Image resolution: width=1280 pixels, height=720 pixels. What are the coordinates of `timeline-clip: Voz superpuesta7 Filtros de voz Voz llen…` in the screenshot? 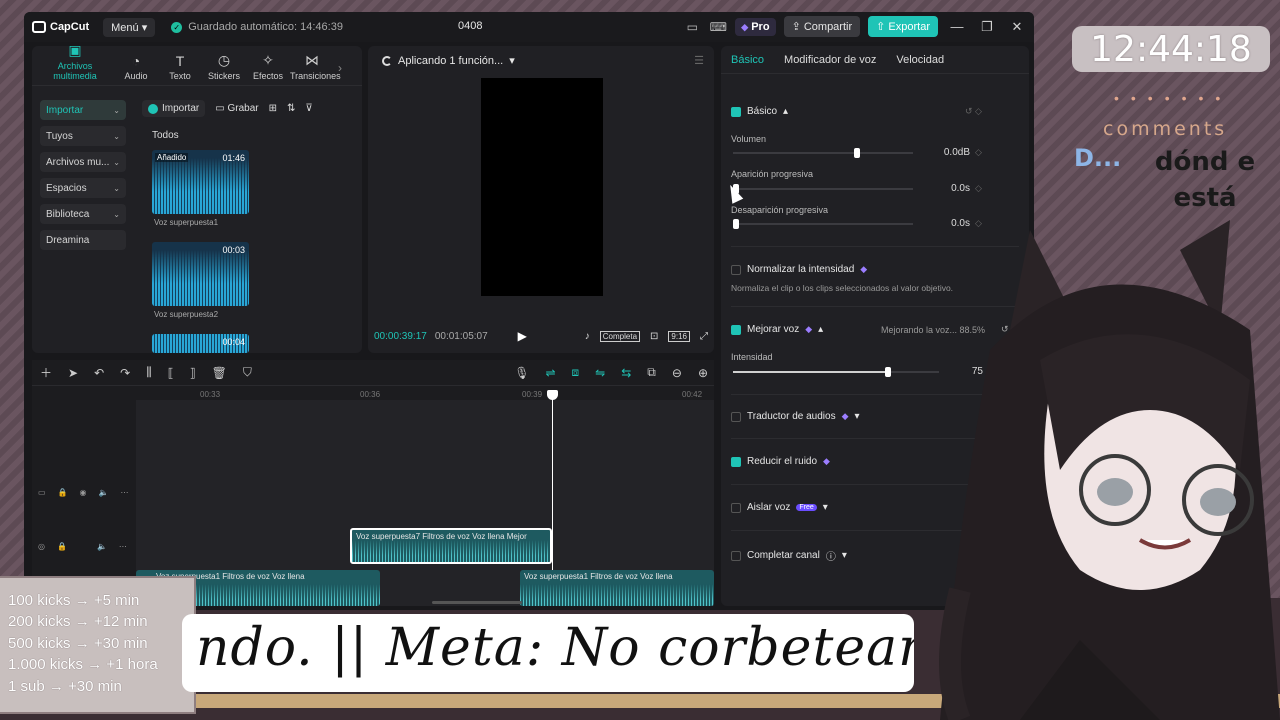 It's located at (451, 546).